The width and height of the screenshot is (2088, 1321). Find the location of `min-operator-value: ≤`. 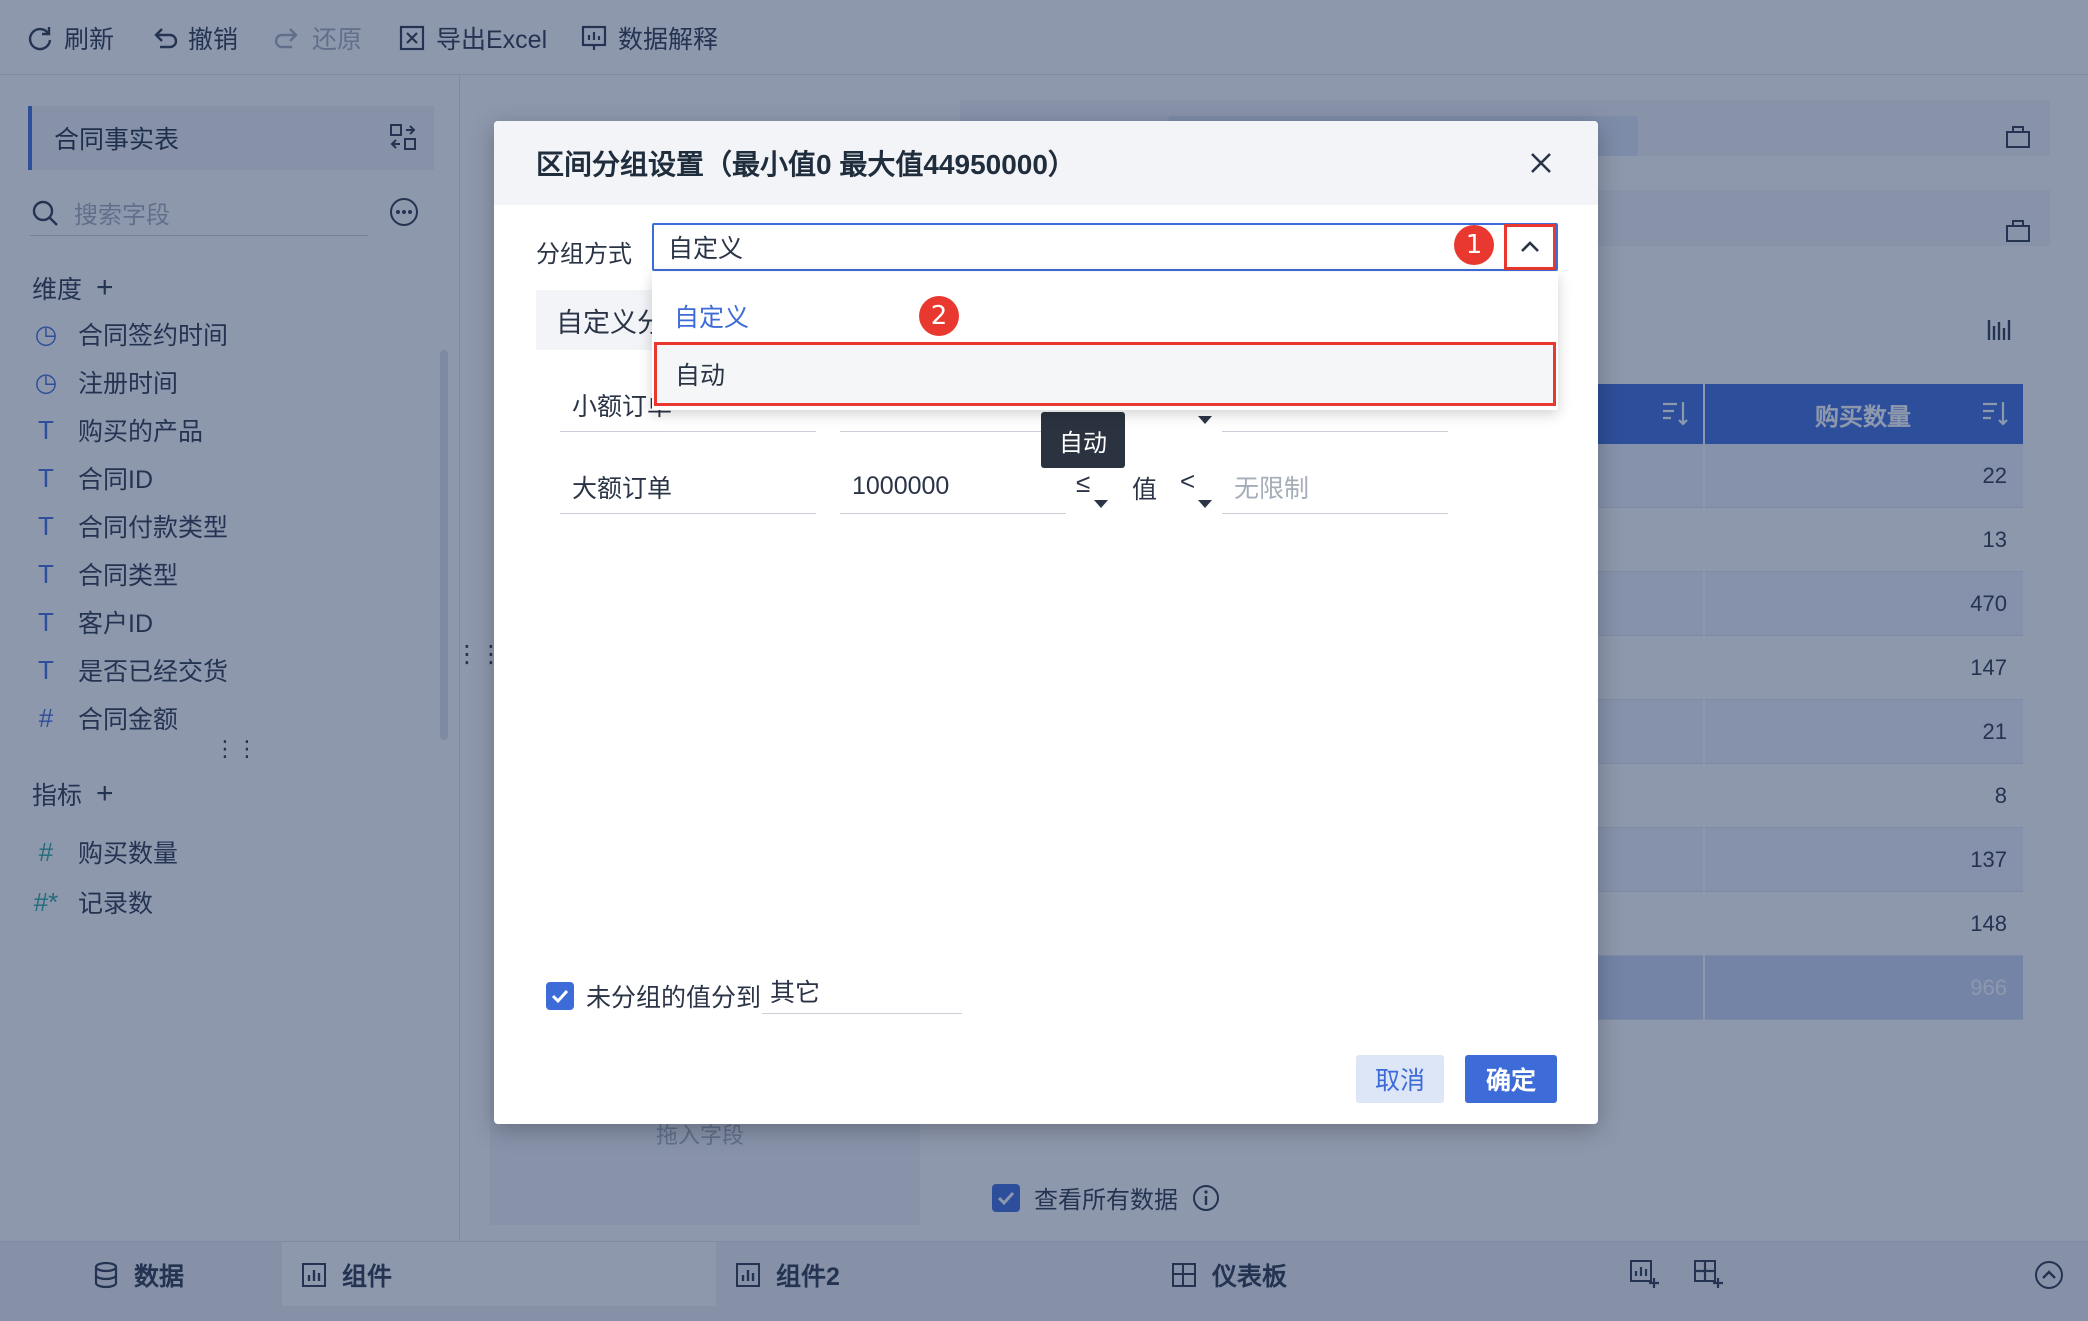

min-operator-value: ≤ is located at coordinates (1083, 483).